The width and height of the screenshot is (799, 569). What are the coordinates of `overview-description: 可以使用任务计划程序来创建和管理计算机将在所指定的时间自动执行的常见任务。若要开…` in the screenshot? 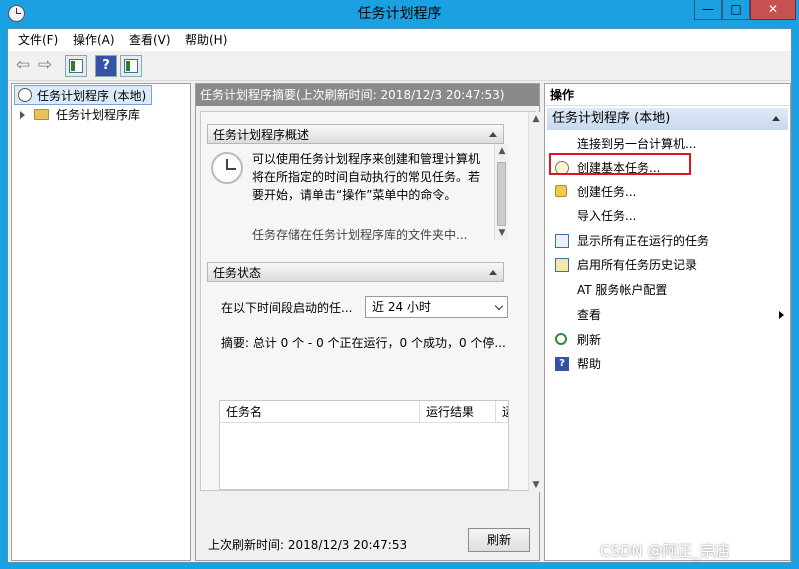 It's located at (366, 177).